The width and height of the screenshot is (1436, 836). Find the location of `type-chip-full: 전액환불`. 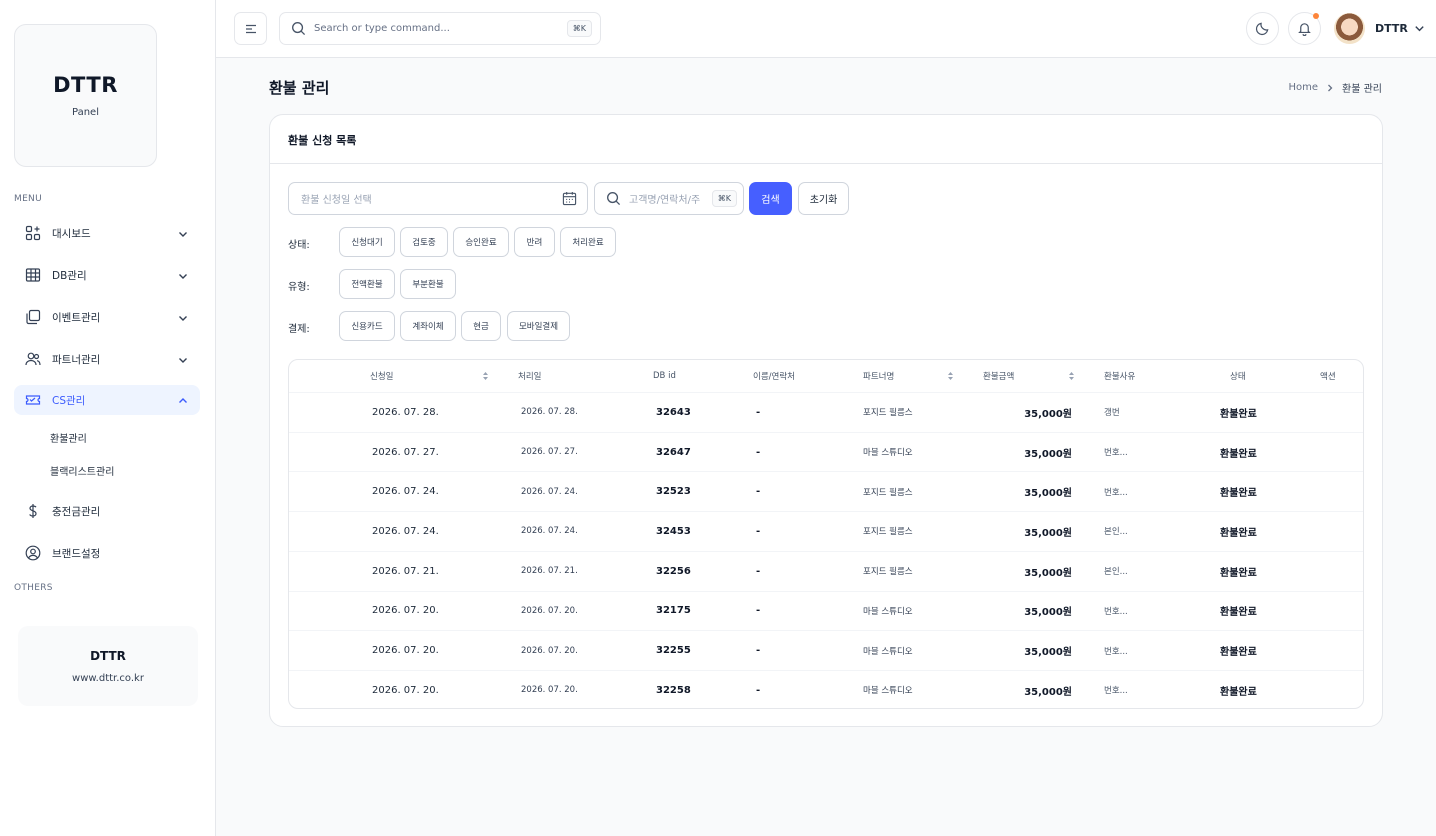

type-chip-full: 전액환불 is located at coordinates (367, 284).